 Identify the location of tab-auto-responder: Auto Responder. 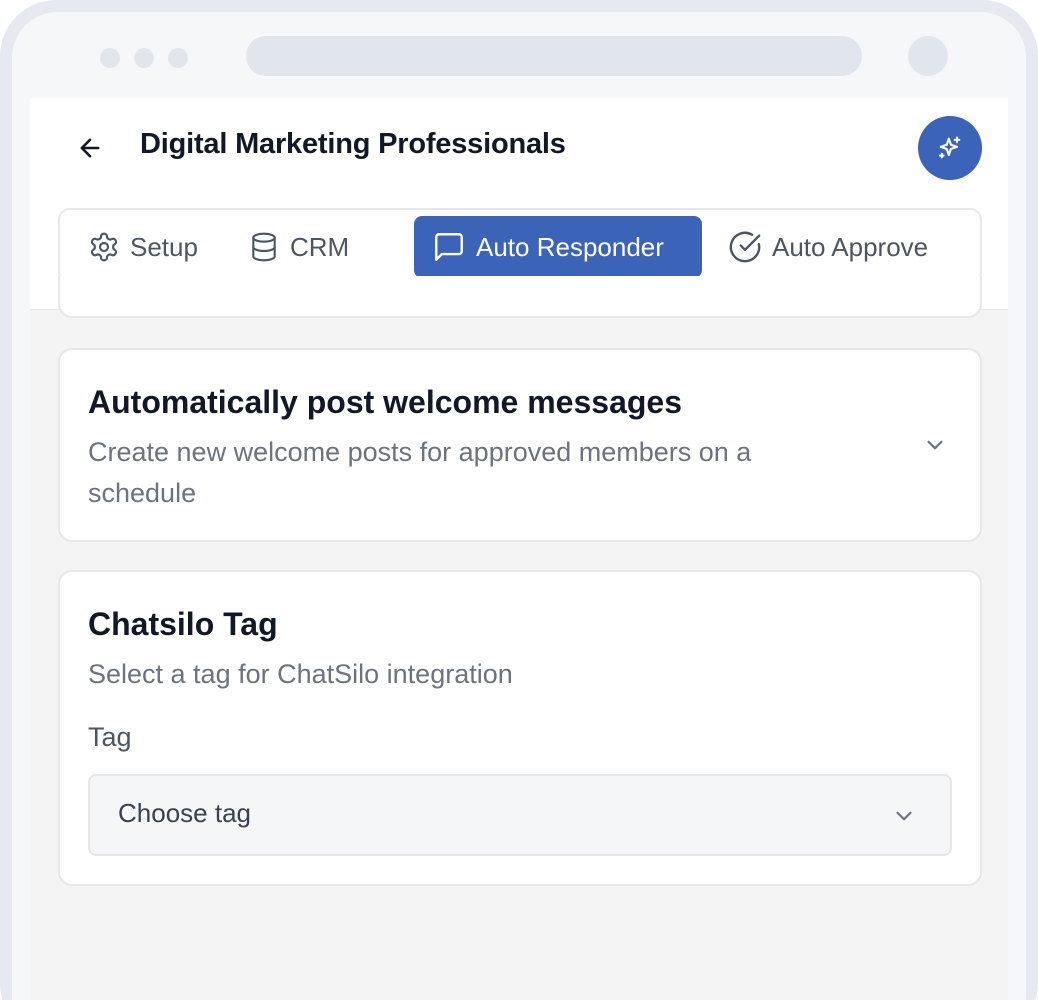
(558, 247).